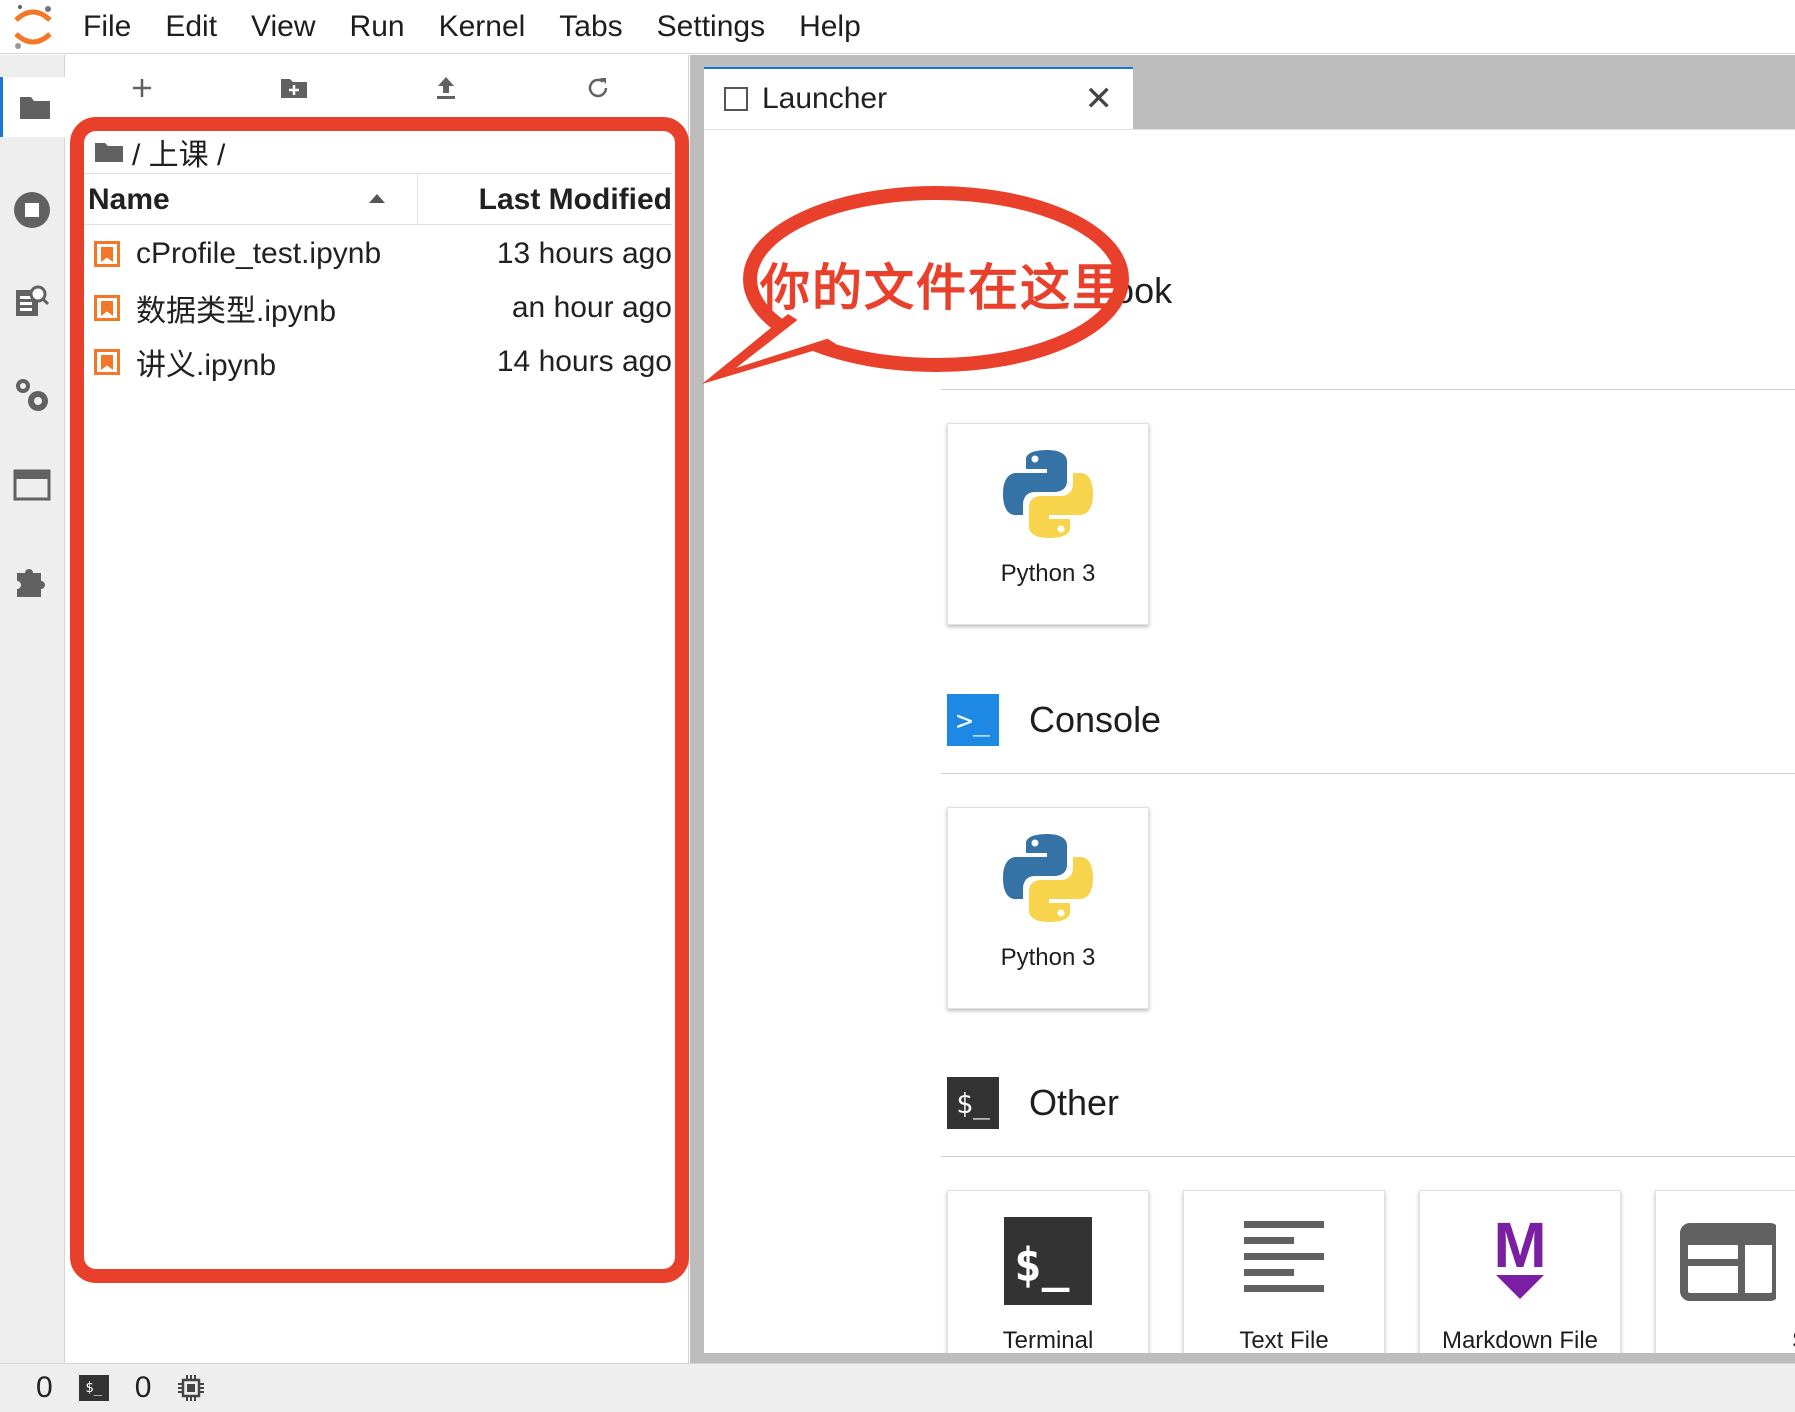  What do you see at coordinates (973, 1103) in the screenshot?
I see `terminal-badge-icon: $_` at bounding box center [973, 1103].